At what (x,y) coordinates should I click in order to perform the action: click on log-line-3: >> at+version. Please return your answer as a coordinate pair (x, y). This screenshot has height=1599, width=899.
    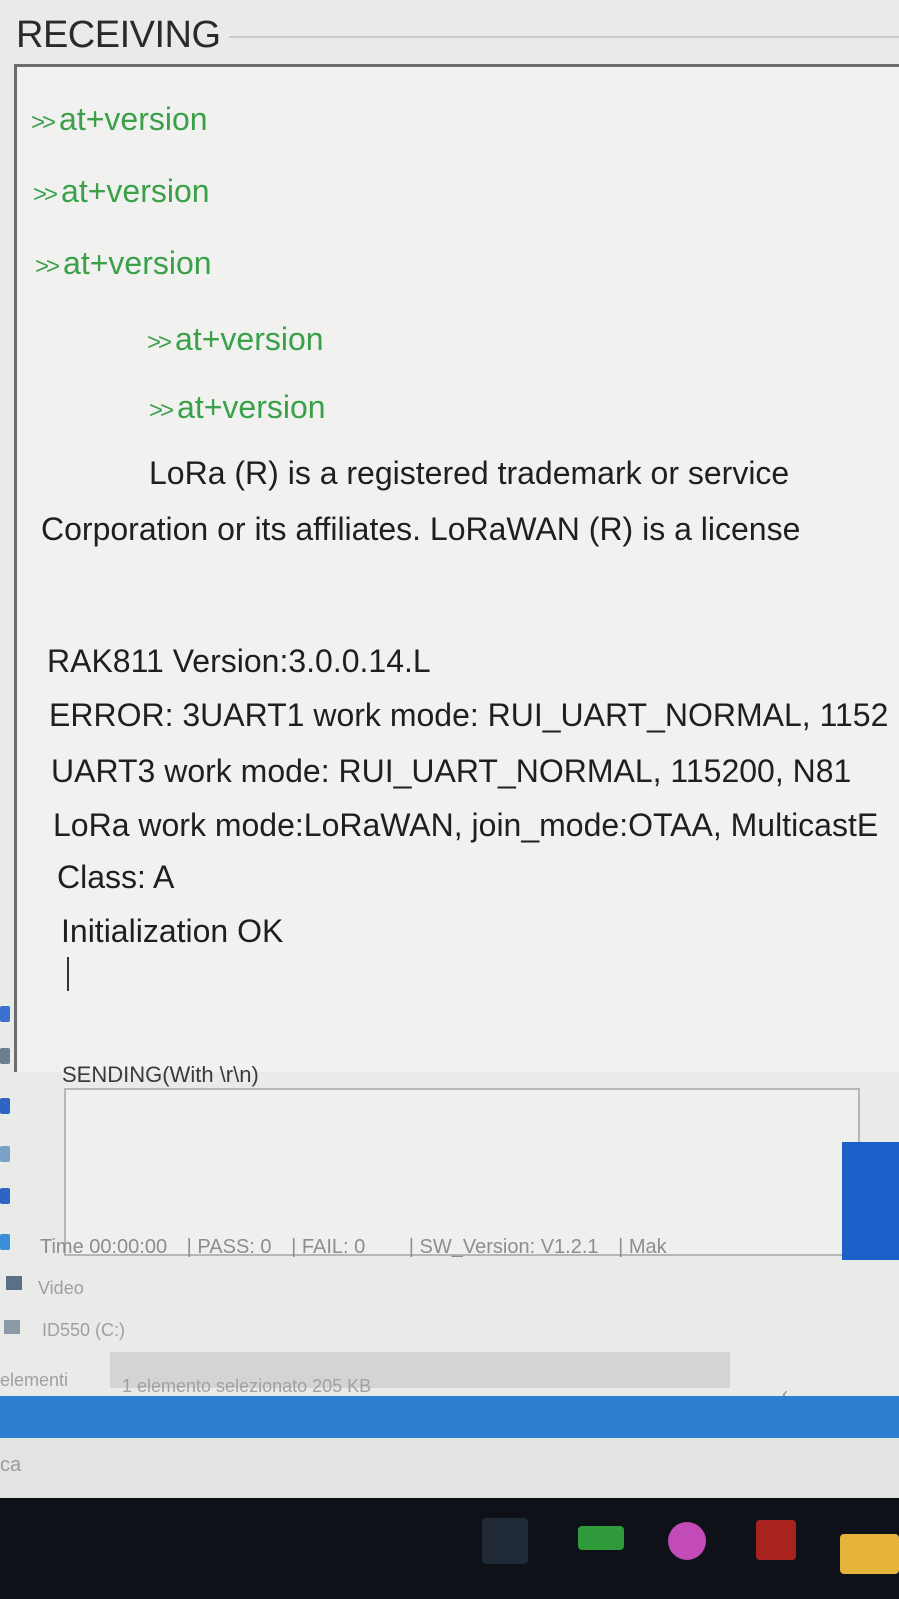
    Looking at the image, I should click on (123, 263).